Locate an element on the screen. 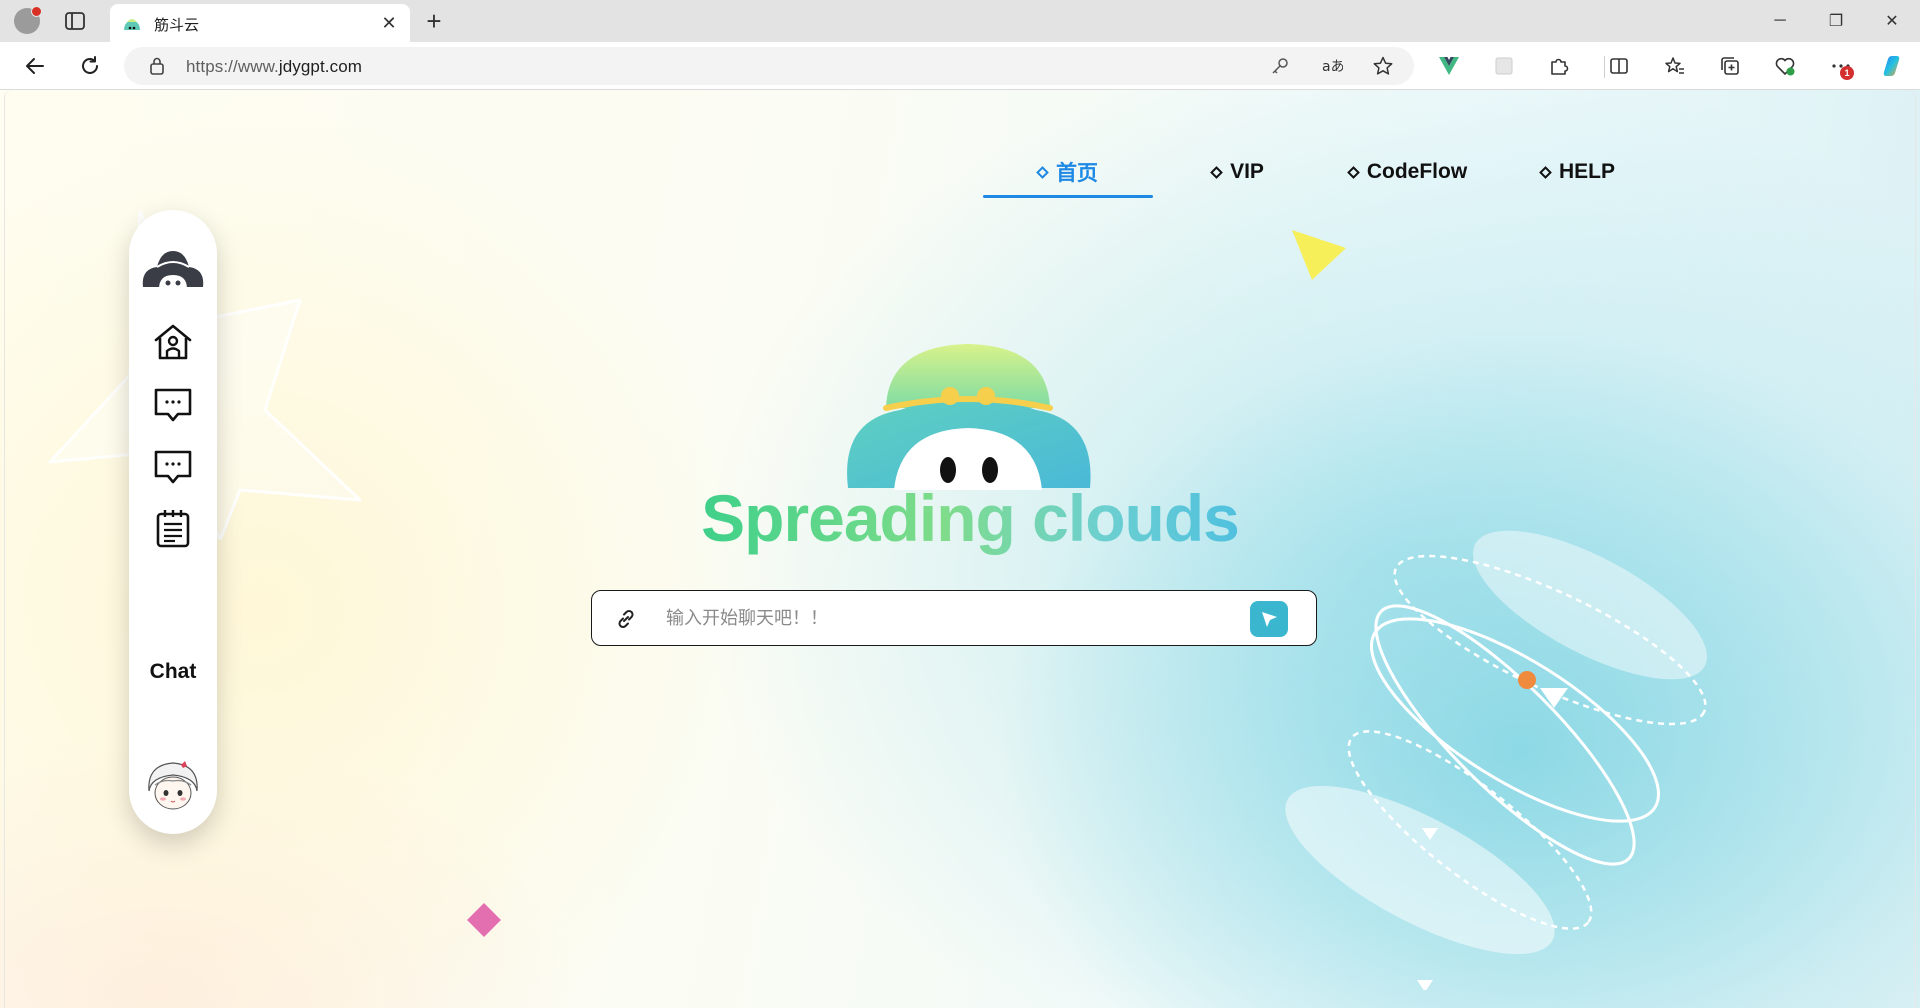  restore-icon: ❐ is located at coordinates (1836, 21).